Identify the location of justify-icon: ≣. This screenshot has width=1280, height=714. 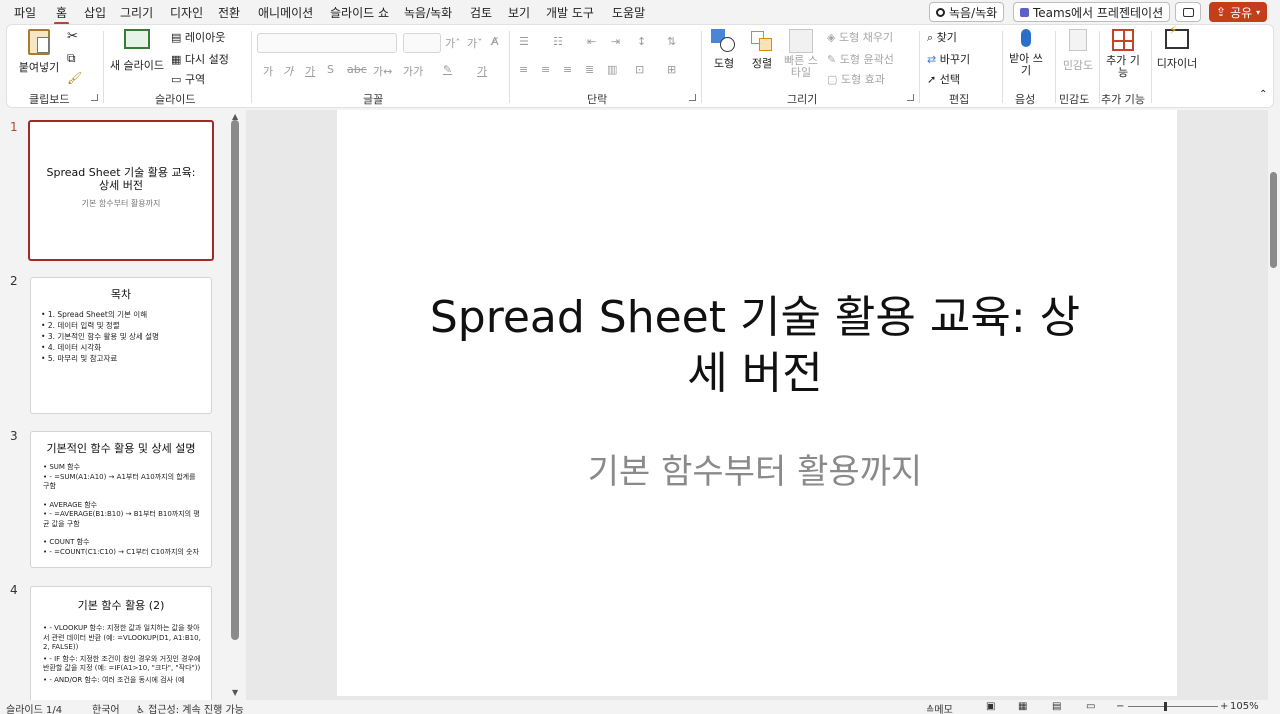
(589, 69).